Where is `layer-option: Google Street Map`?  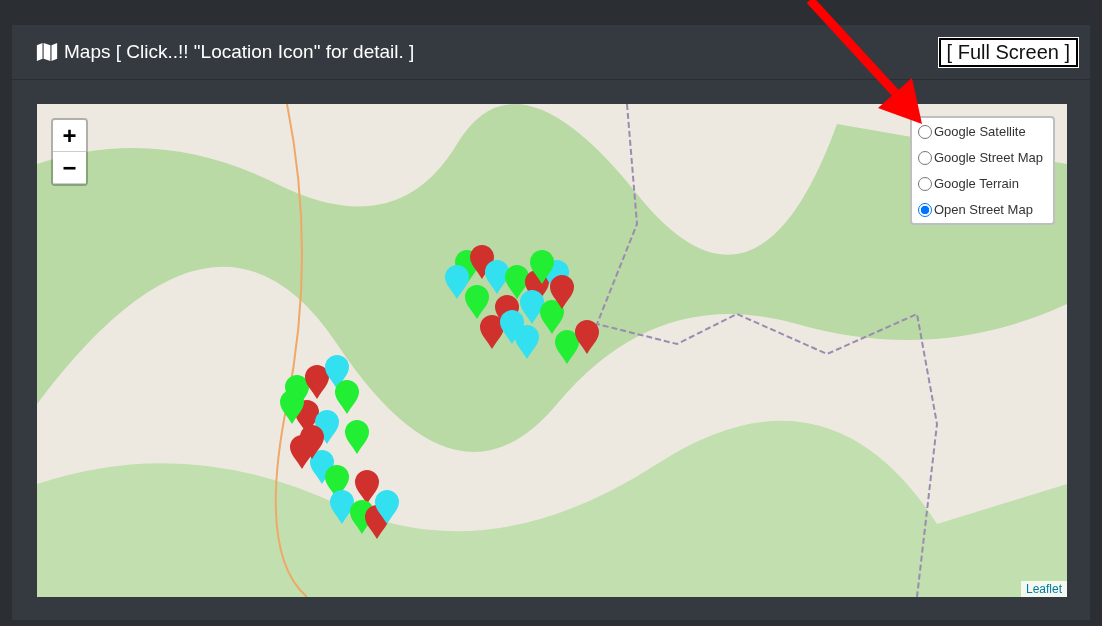
layer-option: Google Street Map is located at coordinates (980, 157).